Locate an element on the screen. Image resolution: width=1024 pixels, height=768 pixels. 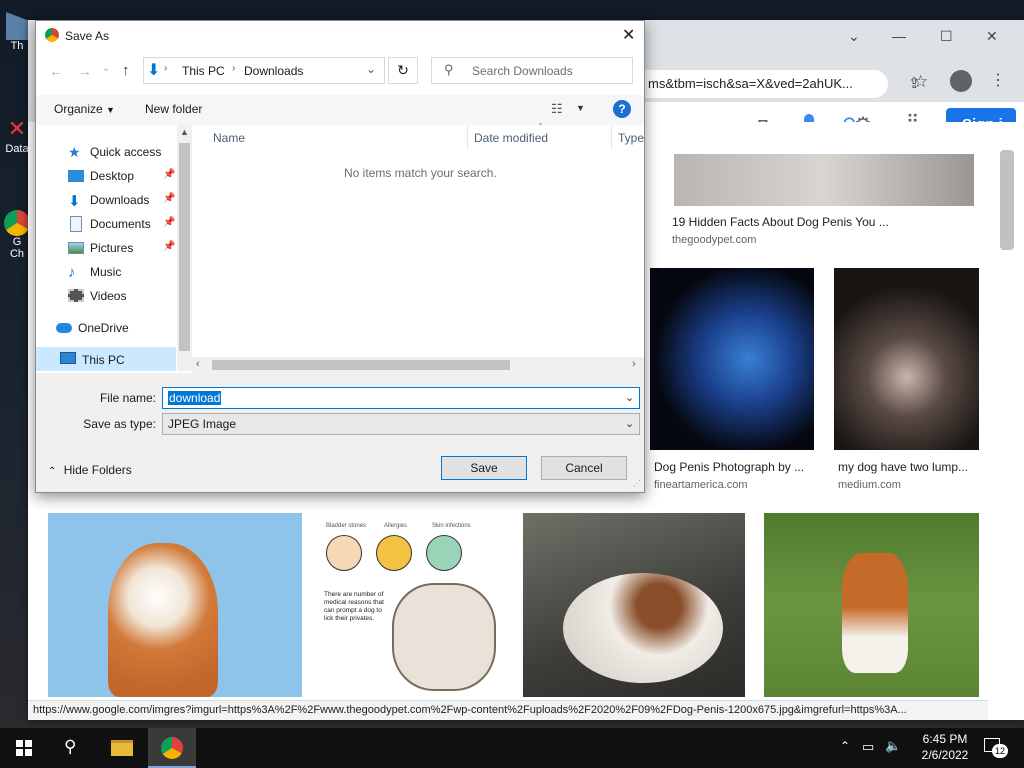
save-type-value: JPEG Image is located at coordinates (202, 424).